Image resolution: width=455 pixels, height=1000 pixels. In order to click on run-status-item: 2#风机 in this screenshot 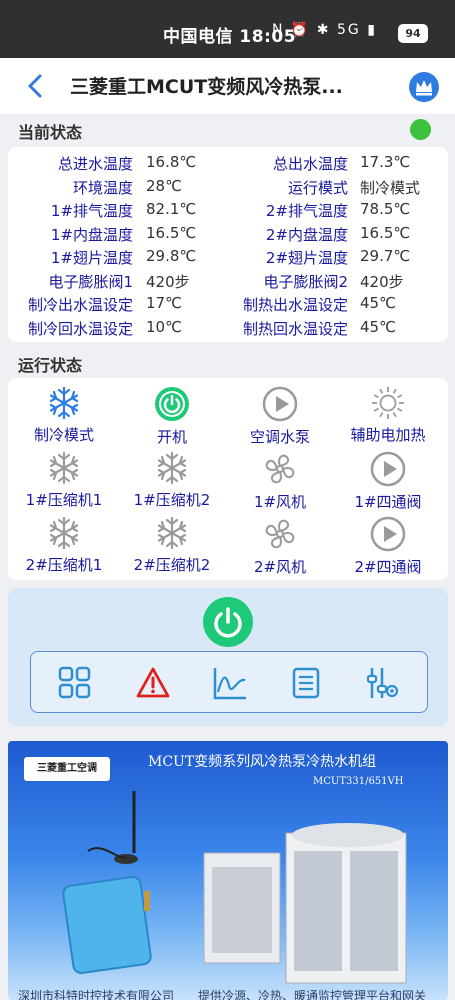, I will do `click(280, 546)`.